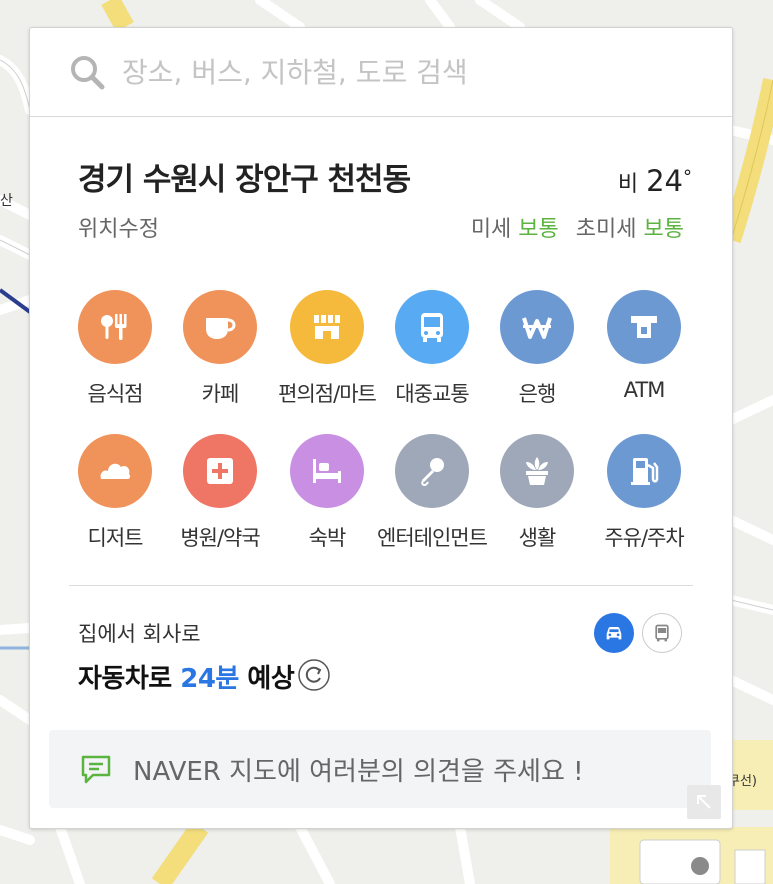 The height and width of the screenshot is (884, 773). I want to click on category-label: 엔터테인먼트, so click(432, 538).